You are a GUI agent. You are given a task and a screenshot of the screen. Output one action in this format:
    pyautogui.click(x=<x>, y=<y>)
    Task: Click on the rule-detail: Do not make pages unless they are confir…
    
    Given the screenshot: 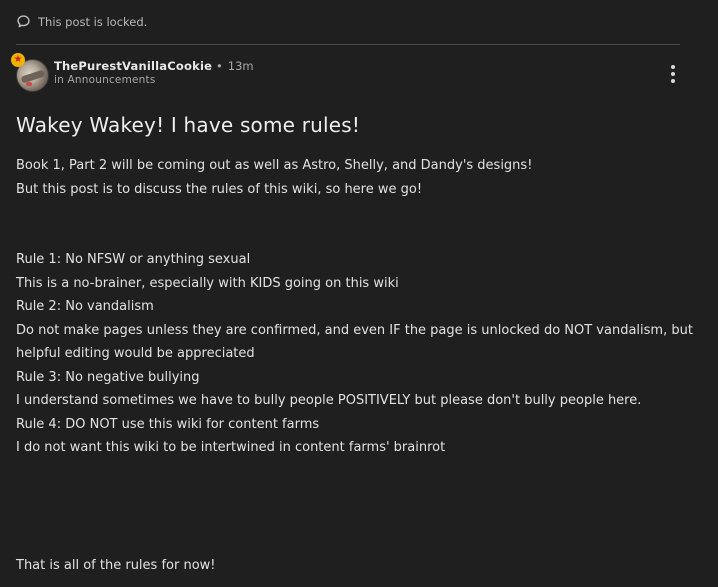 What is the action you would take?
    pyautogui.click(x=354, y=342)
    